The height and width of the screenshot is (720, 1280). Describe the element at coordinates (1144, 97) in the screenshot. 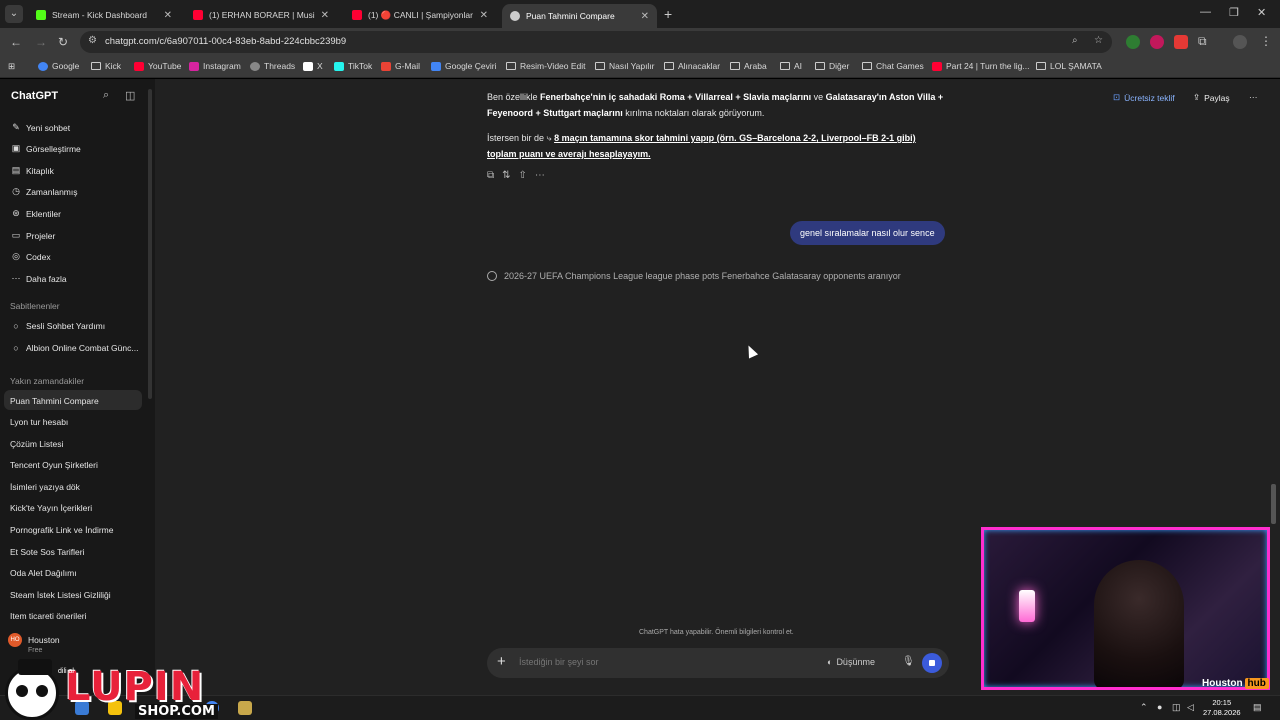

I see `free-offer-button: ⊡ Ücretsiz teklif` at that location.